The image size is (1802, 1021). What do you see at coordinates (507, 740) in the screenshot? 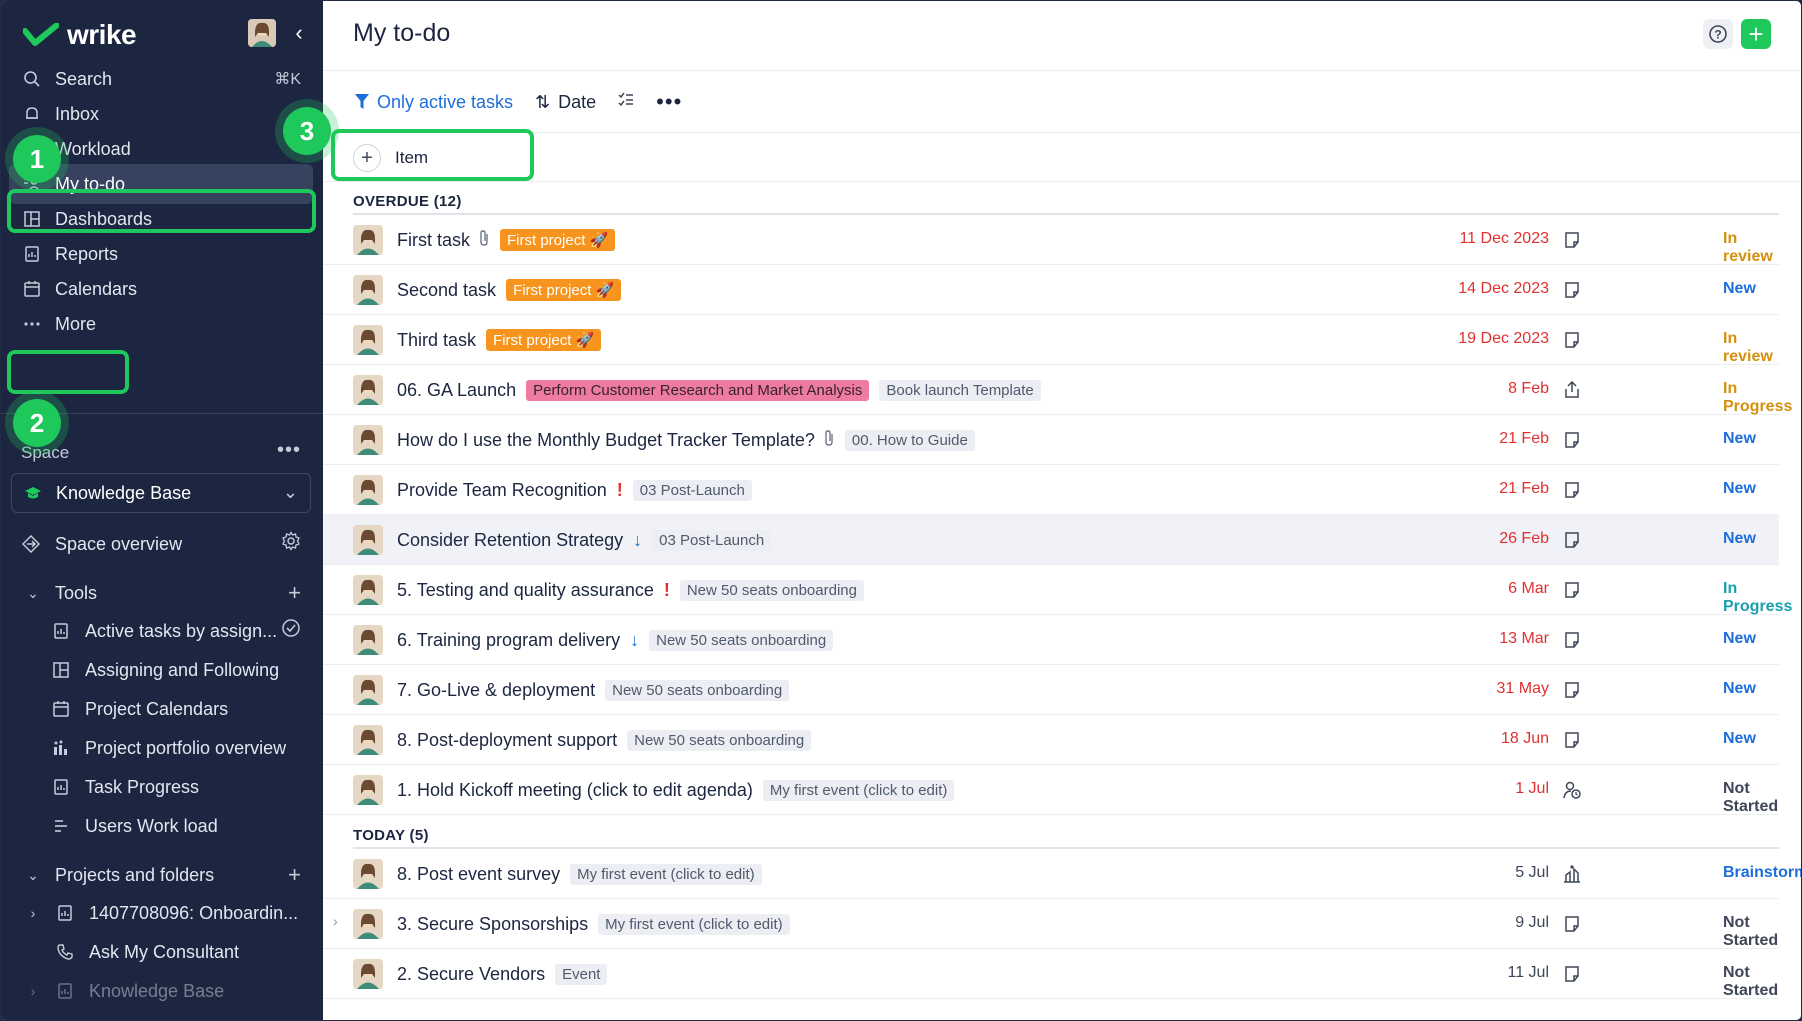
I see `task-title: 8. Post-deployment support` at bounding box center [507, 740].